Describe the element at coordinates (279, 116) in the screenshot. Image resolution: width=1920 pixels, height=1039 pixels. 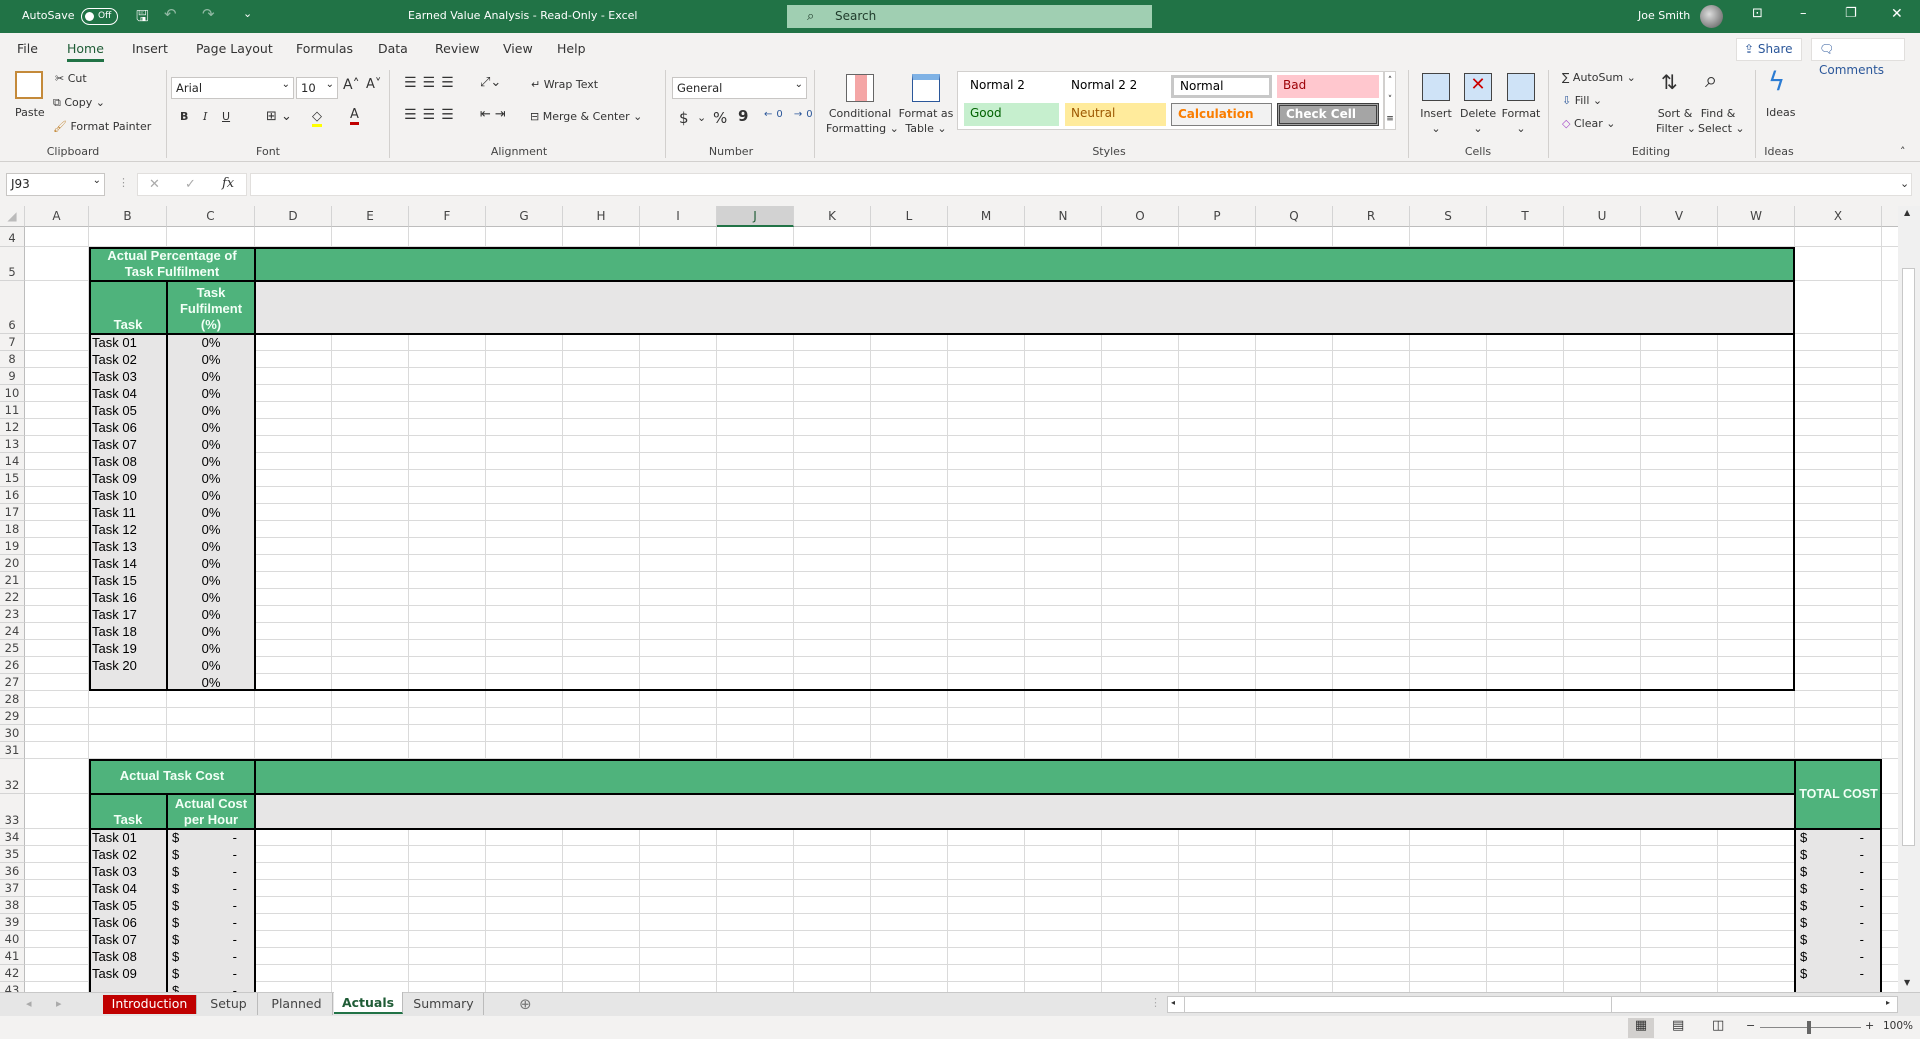
I see `borders-icon: ⊞ ⌄` at that location.